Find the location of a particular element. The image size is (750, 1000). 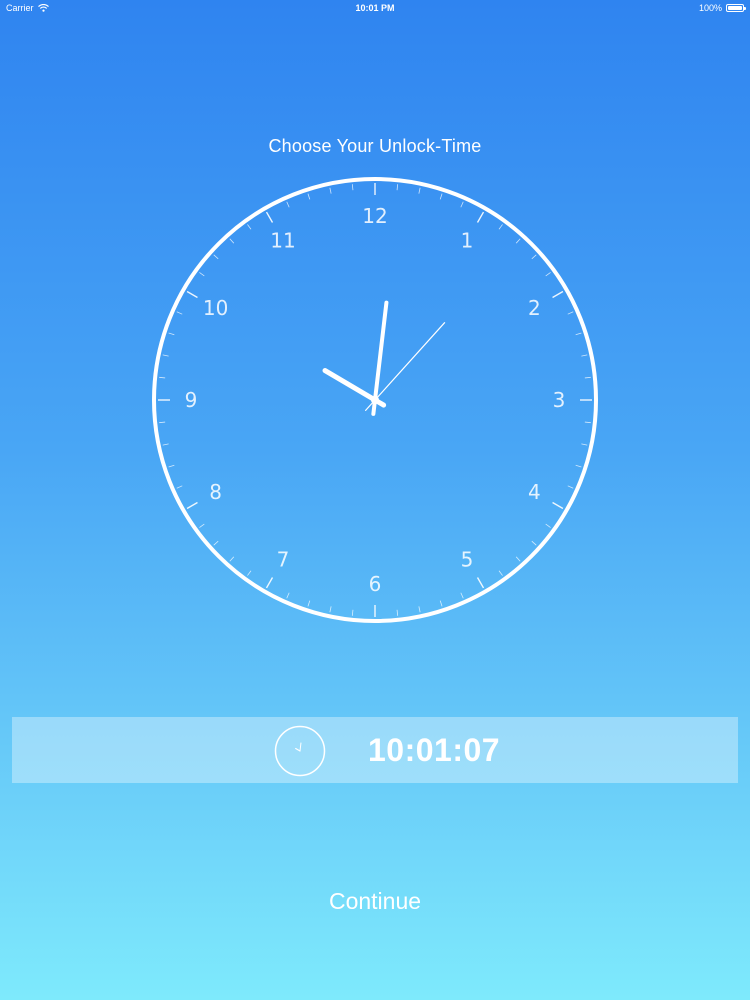

battery-fill is located at coordinates (735, 8).